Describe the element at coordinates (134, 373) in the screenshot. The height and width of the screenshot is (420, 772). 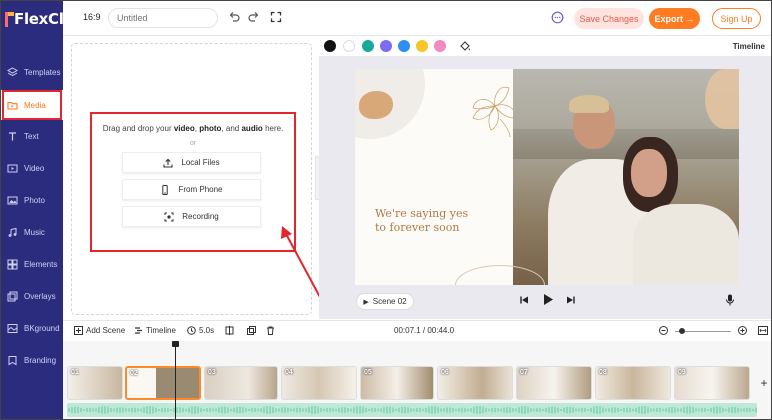
I see `clip-number: 02` at that location.